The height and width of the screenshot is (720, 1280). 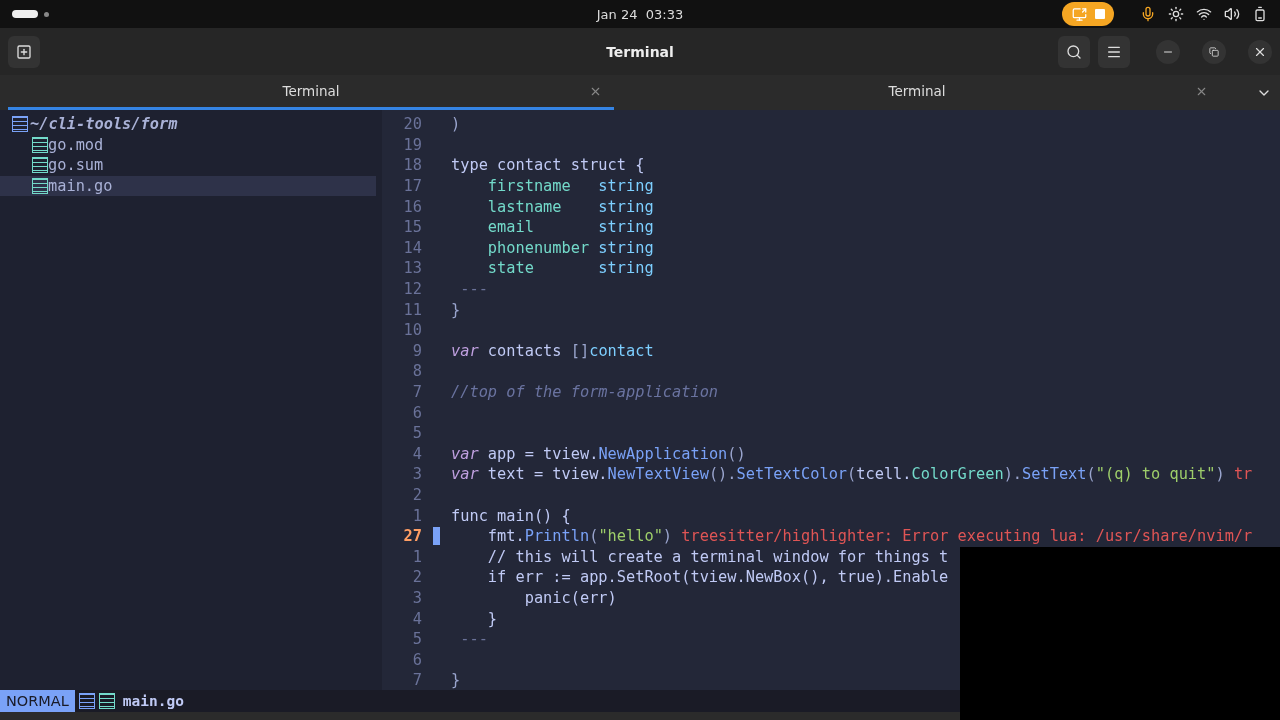 What do you see at coordinates (20, 124) in the screenshot?
I see `folder-icon` at bounding box center [20, 124].